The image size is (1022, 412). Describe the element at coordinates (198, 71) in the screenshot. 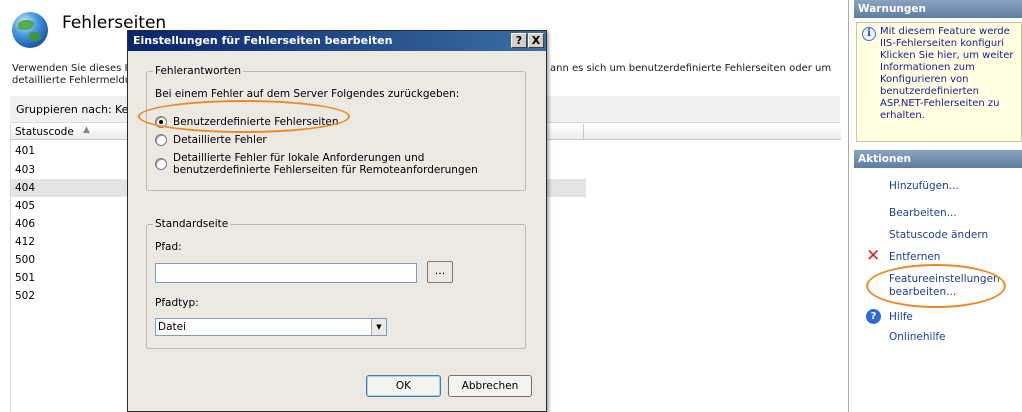

I see `error-responses-legend: Fehlerantworten` at that location.